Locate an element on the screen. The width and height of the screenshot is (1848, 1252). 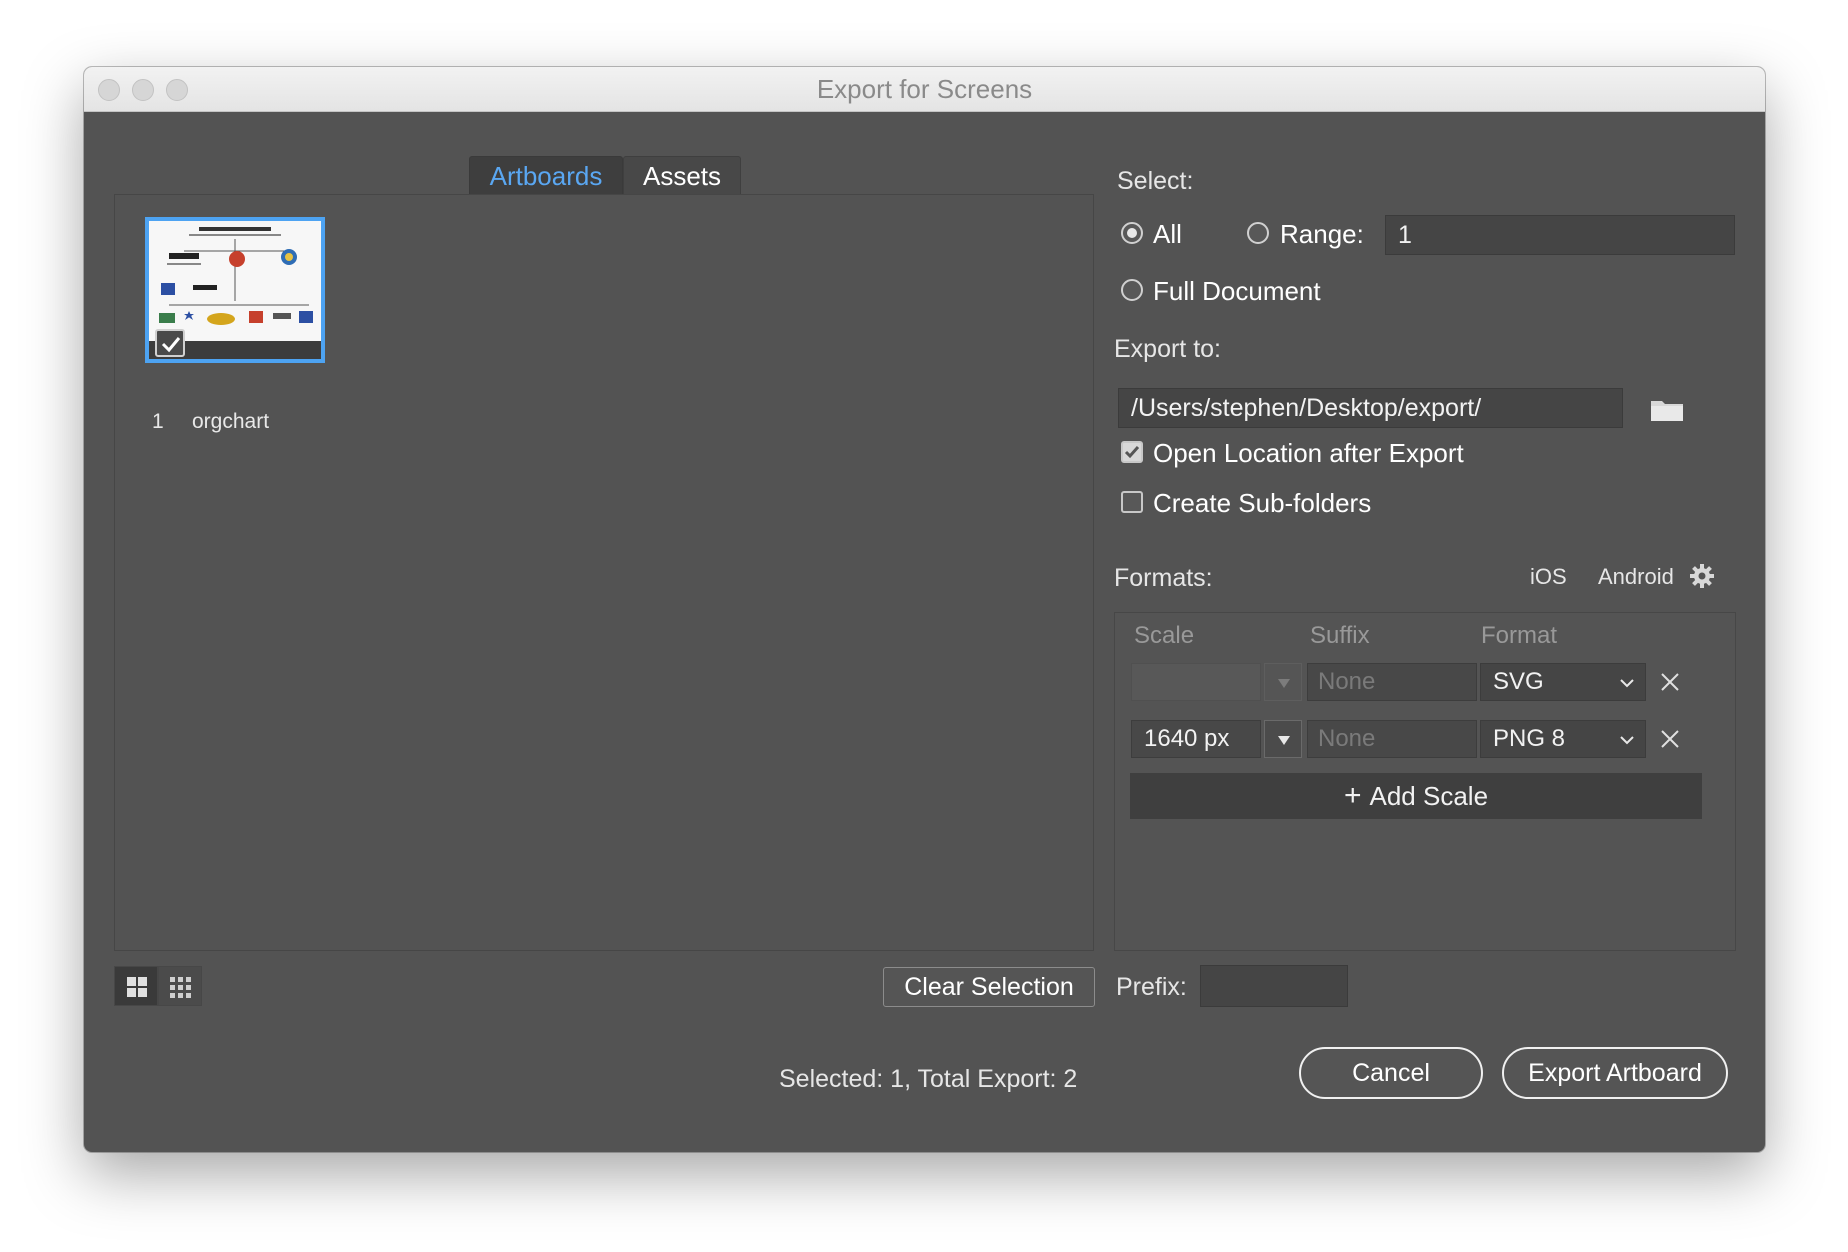
window-title: Export for Screens is located at coordinates (924, 89).